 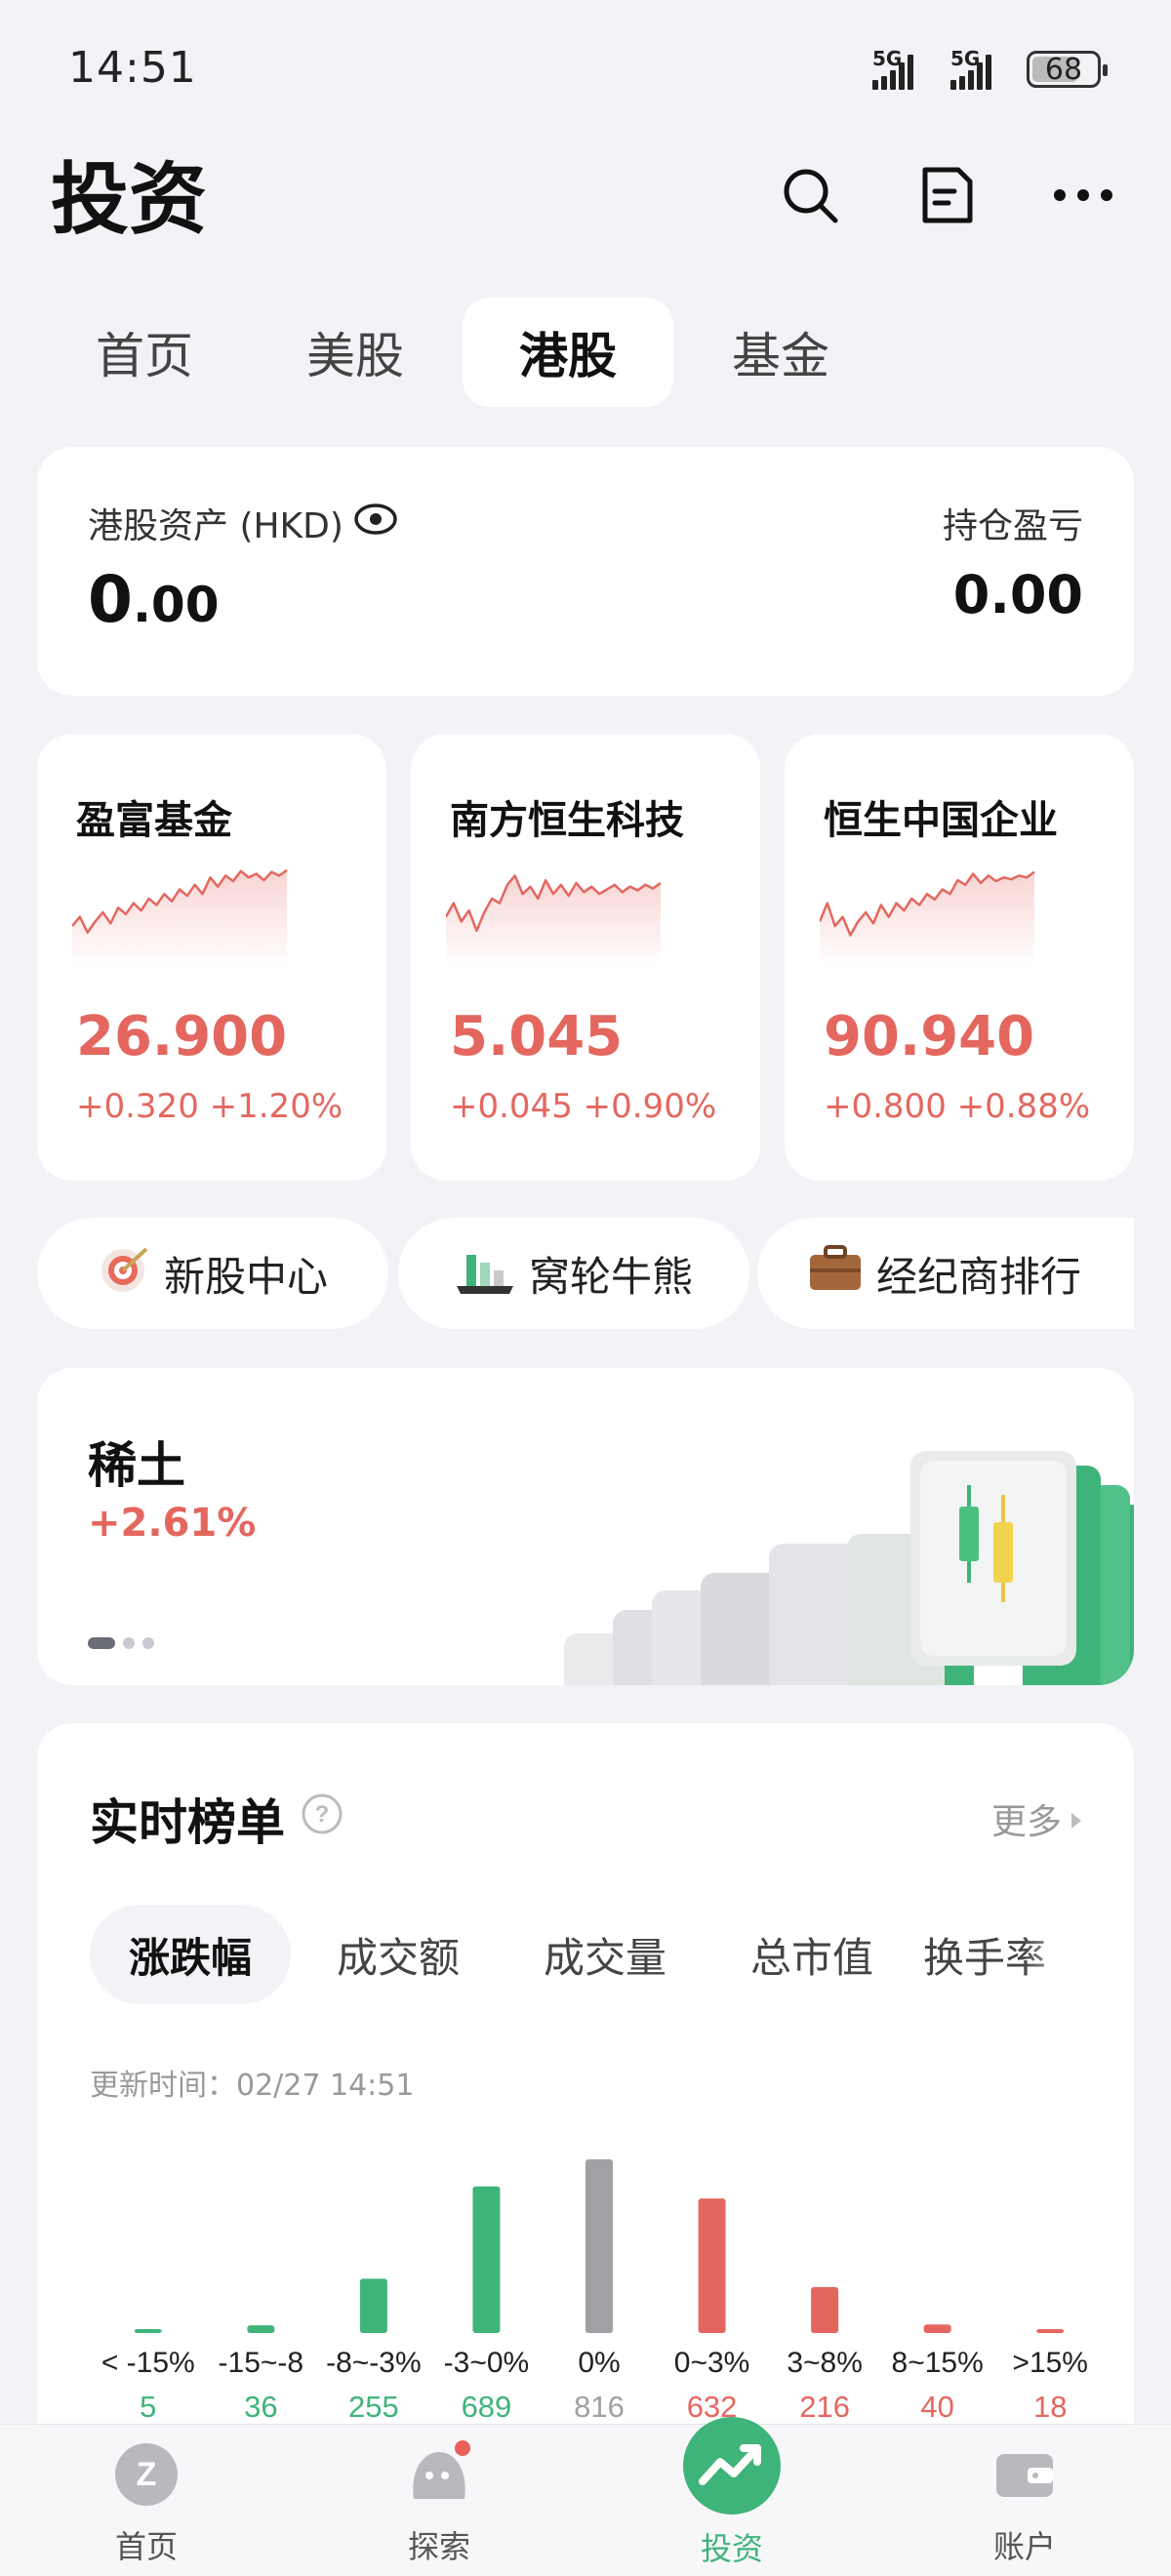 What do you see at coordinates (599, 2407) in the screenshot?
I see `chart-value-label: 816` at bounding box center [599, 2407].